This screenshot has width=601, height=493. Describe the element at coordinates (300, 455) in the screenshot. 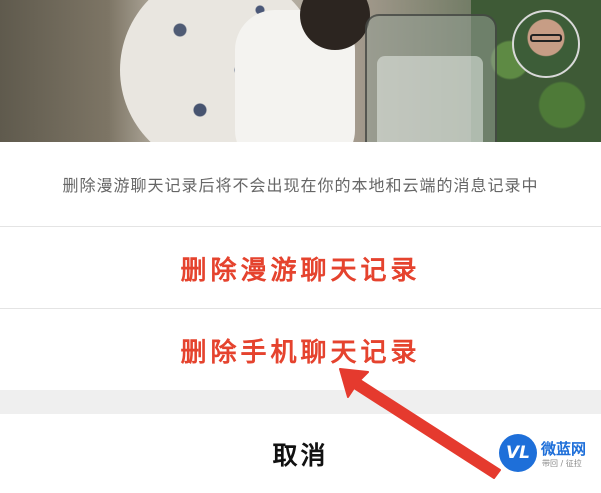

I see `cancel-label: 取消` at that location.